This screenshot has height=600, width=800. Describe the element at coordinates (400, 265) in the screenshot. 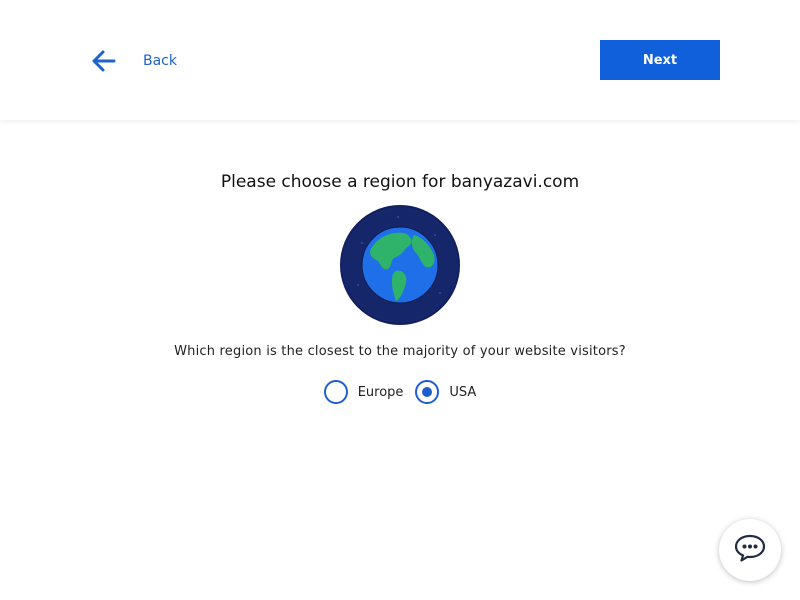

I see `globe-icon` at that location.